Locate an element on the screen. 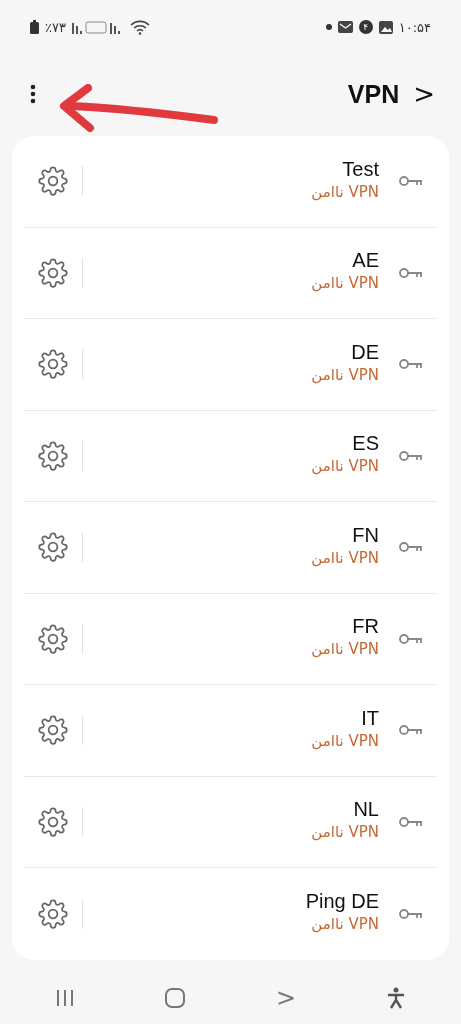  back-button: > is located at coordinates (424, 94).